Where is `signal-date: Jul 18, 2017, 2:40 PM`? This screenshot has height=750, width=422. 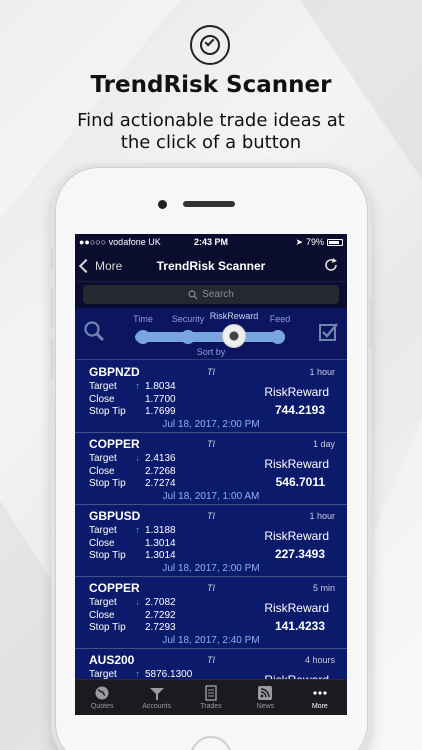 signal-date: Jul 18, 2017, 2:40 PM is located at coordinates (211, 640).